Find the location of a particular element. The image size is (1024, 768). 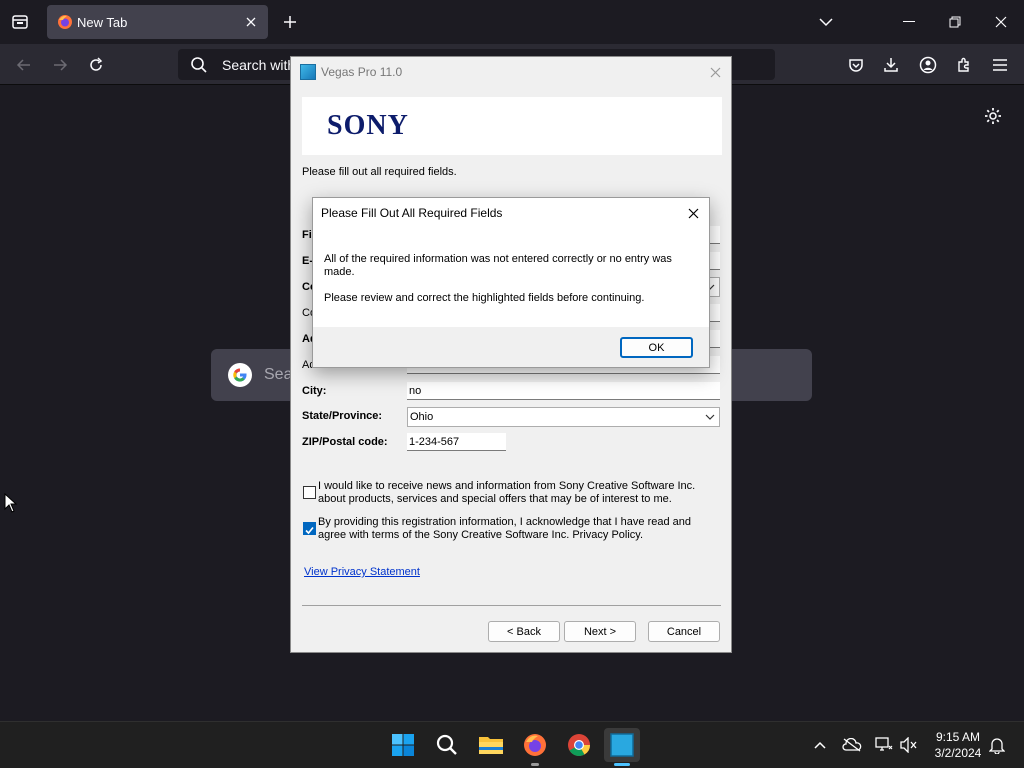

zip-label: ZIP/Postal code: is located at coordinates (345, 442).